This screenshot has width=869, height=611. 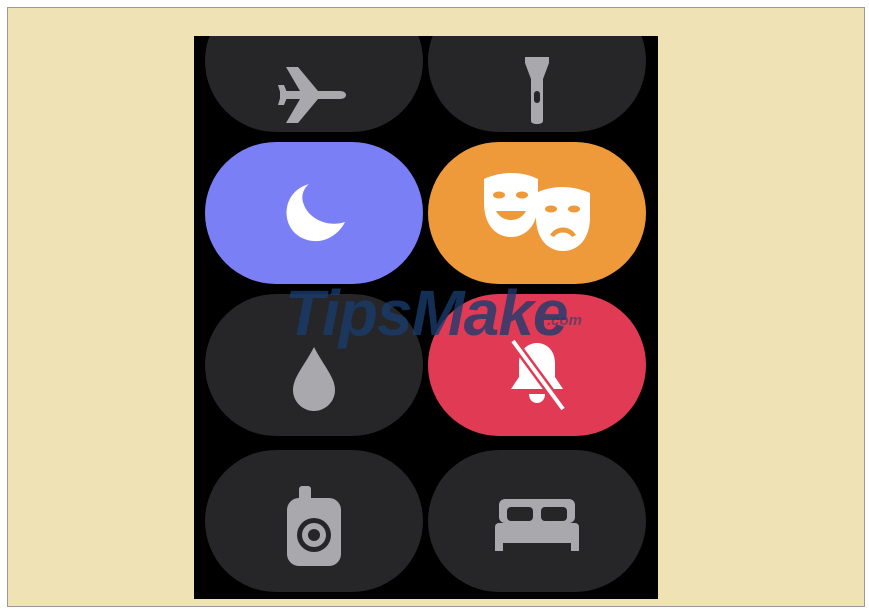 I want to click on airplane-icon, so click(x=314, y=95).